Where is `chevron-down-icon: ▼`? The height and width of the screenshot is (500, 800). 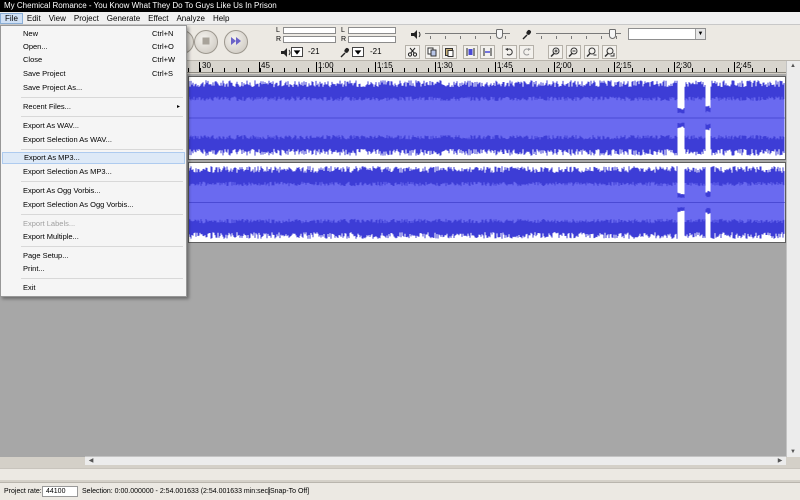 chevron-down-icon: ▼ is located at coordinates (700, 34).